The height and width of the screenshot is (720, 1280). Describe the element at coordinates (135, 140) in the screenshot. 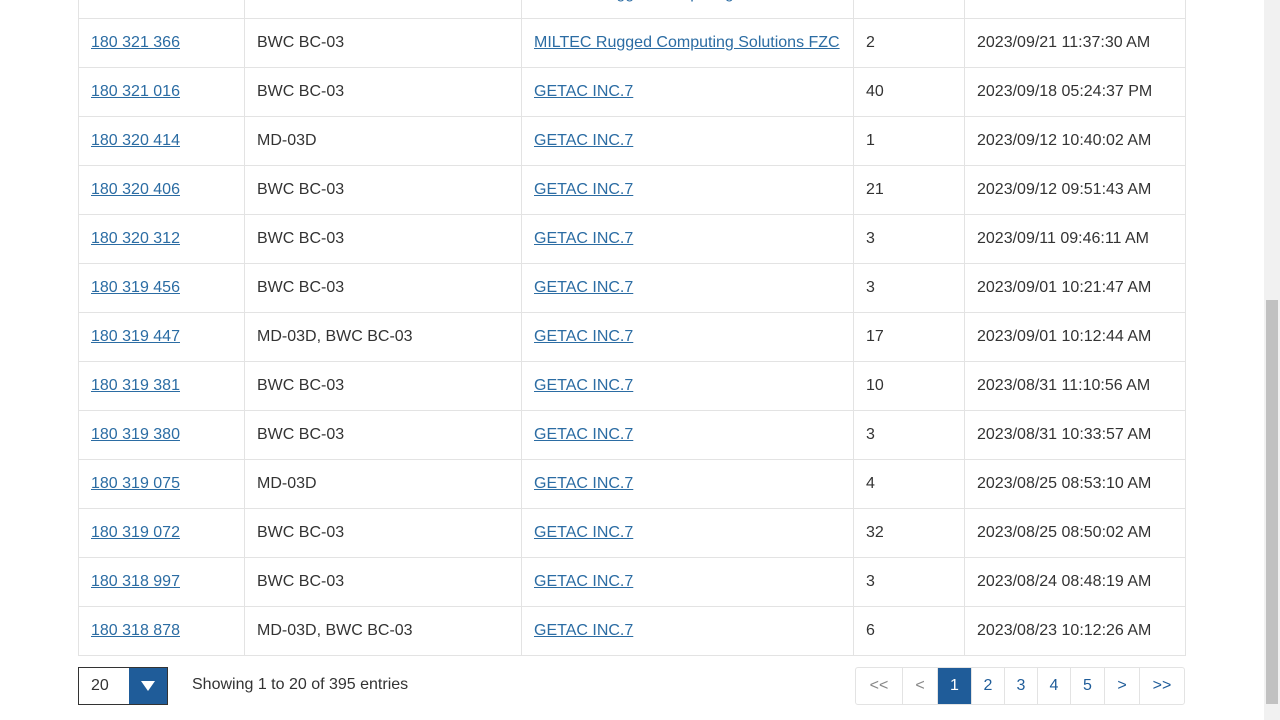

I see `reference-link: 180 320 414` at that location.